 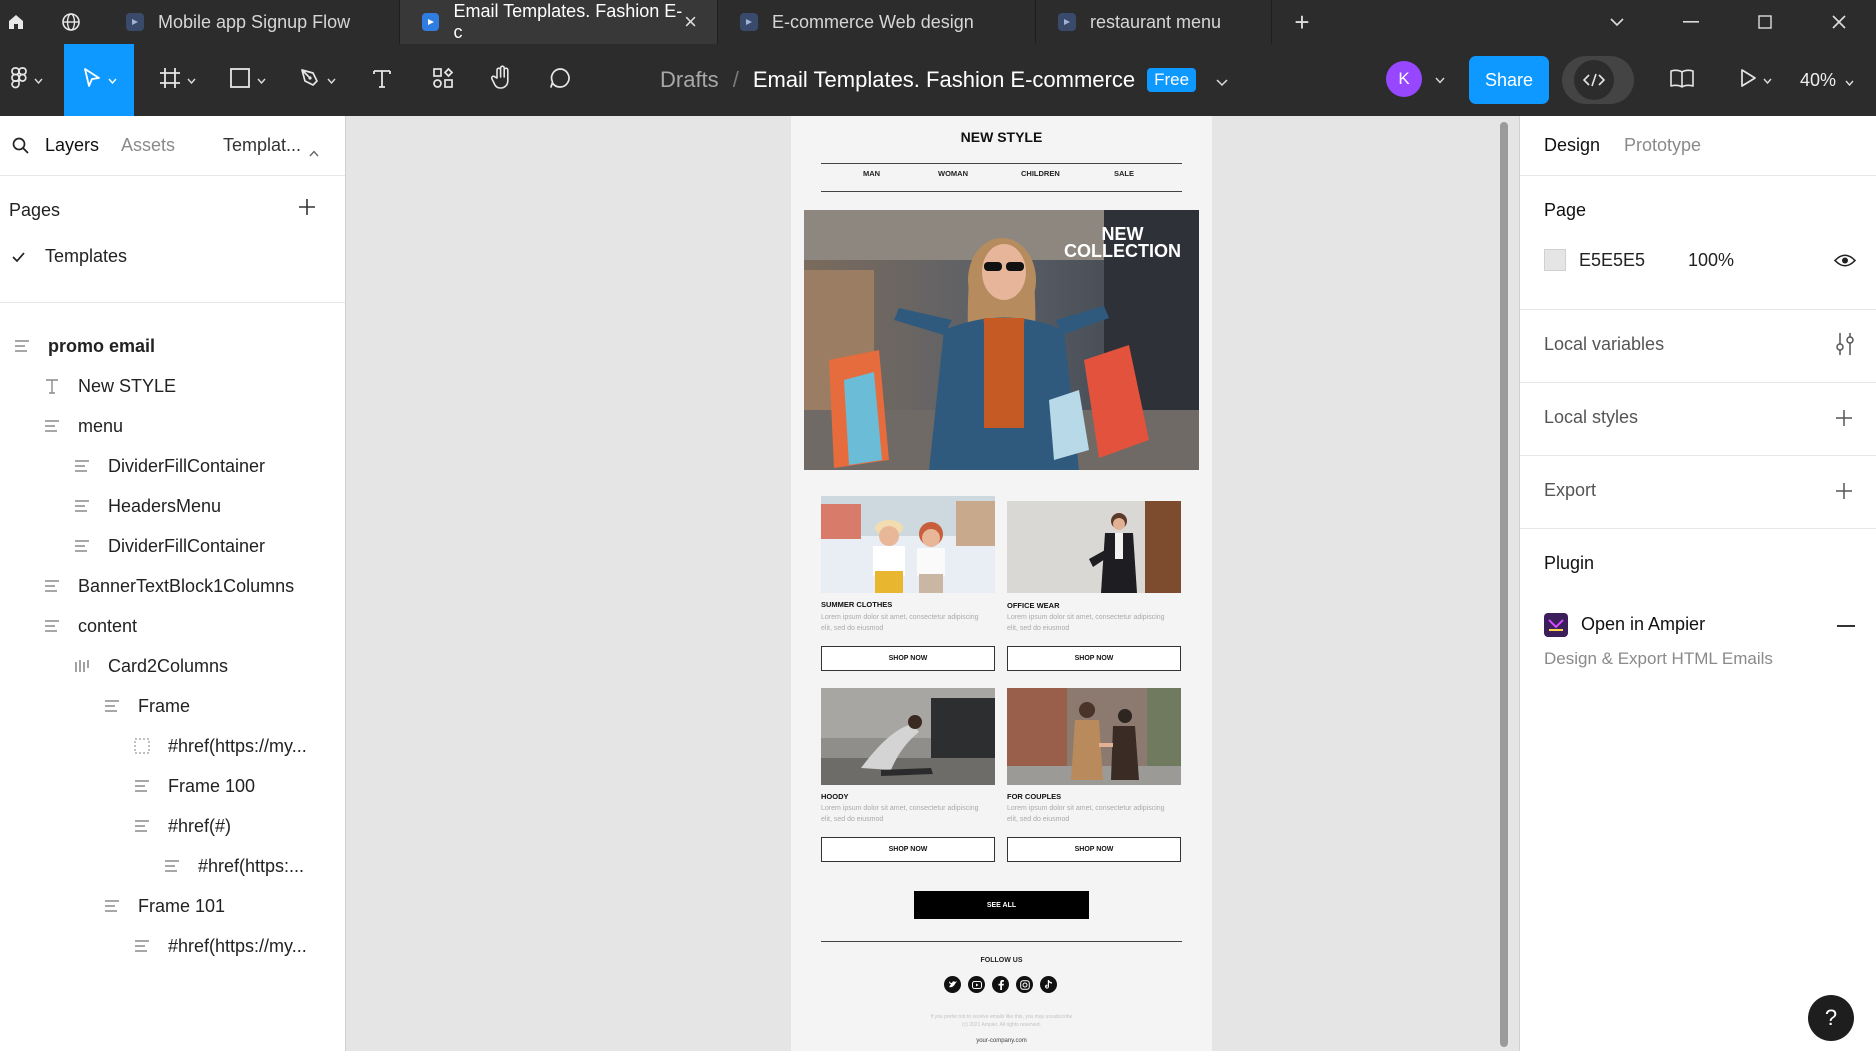 I want to click on tab-label: restaurant menu, so click(x=1156, y=21).